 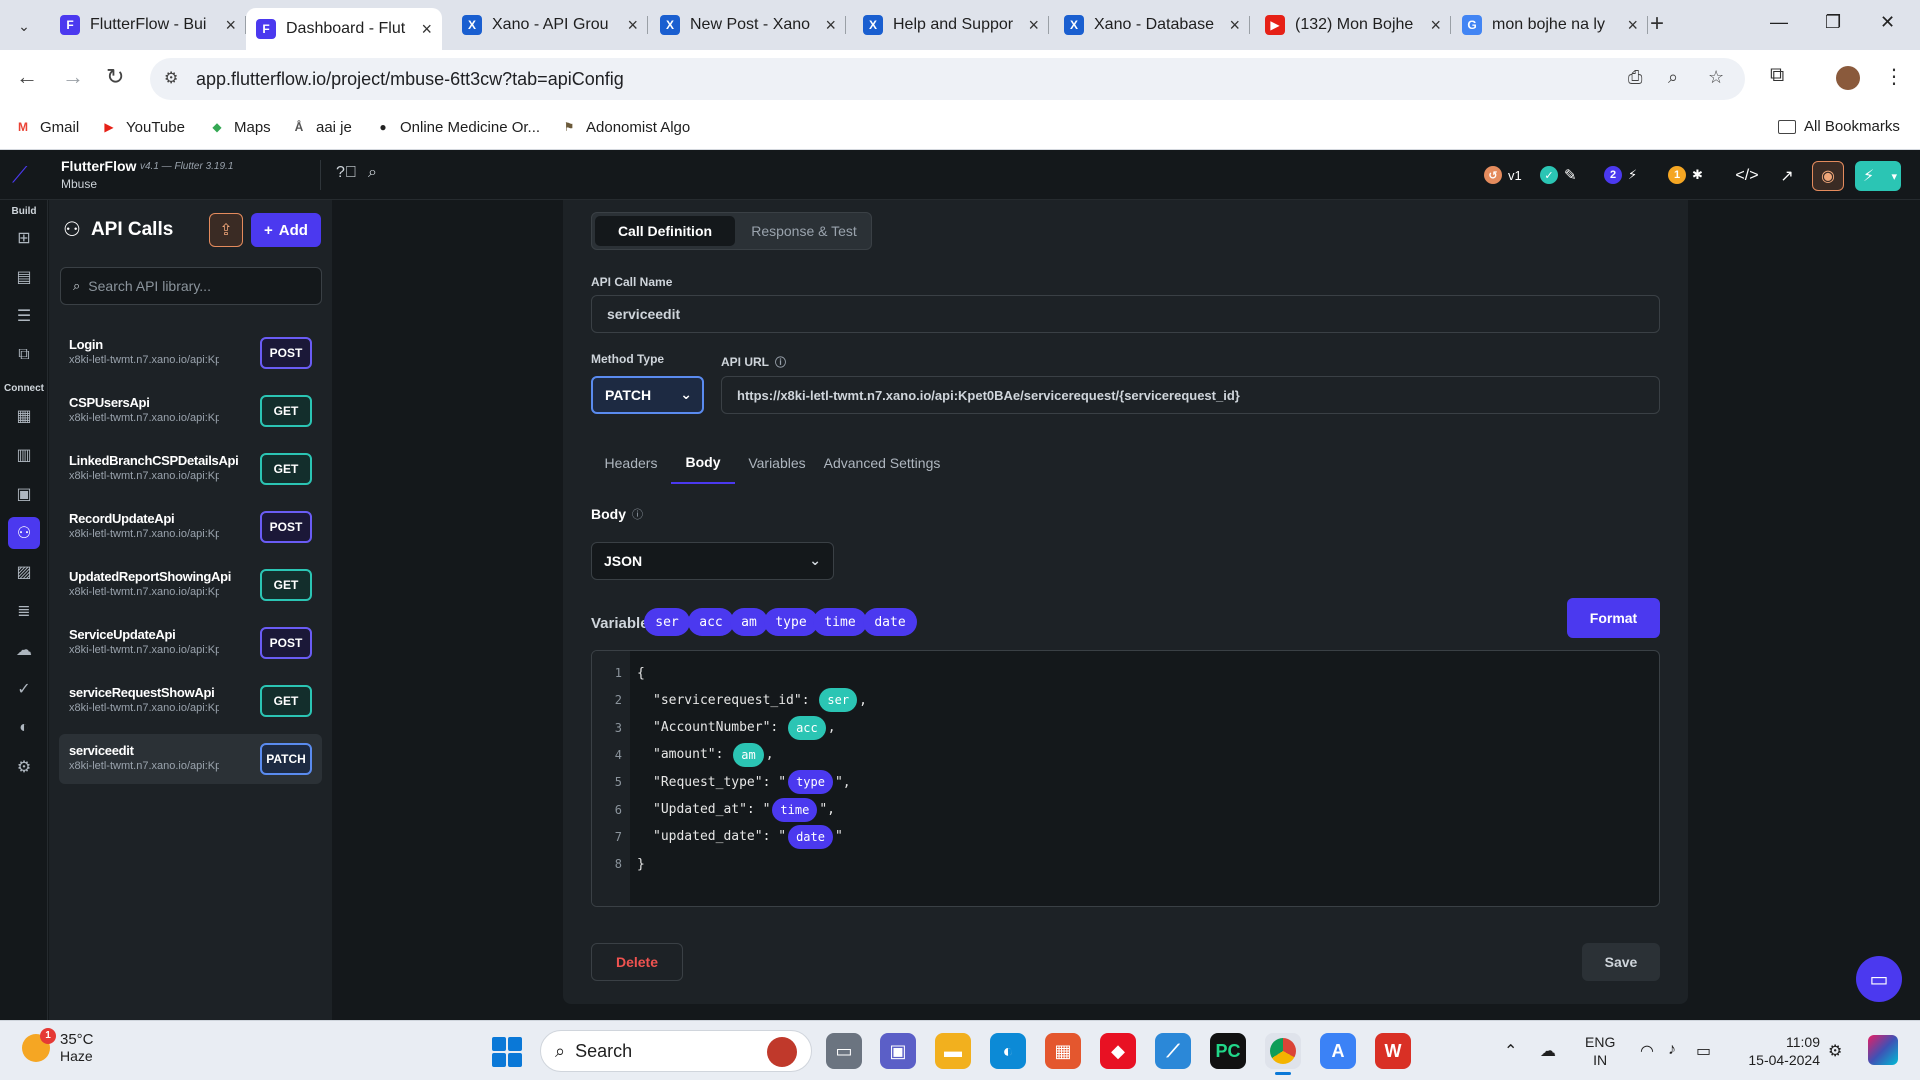 What do you see at coordinates (24, 611) in the screenshot?
I see `custom-code-icon: ≣` at bounding box center [24, 611].